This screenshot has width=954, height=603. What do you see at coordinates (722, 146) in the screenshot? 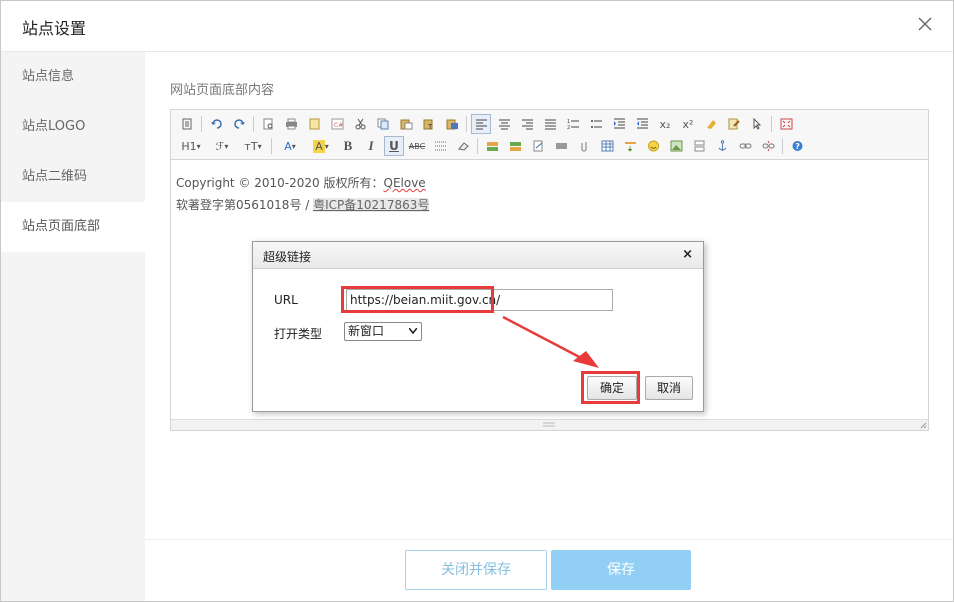
I see `anchor-icon` at bounding box center [722, 146].